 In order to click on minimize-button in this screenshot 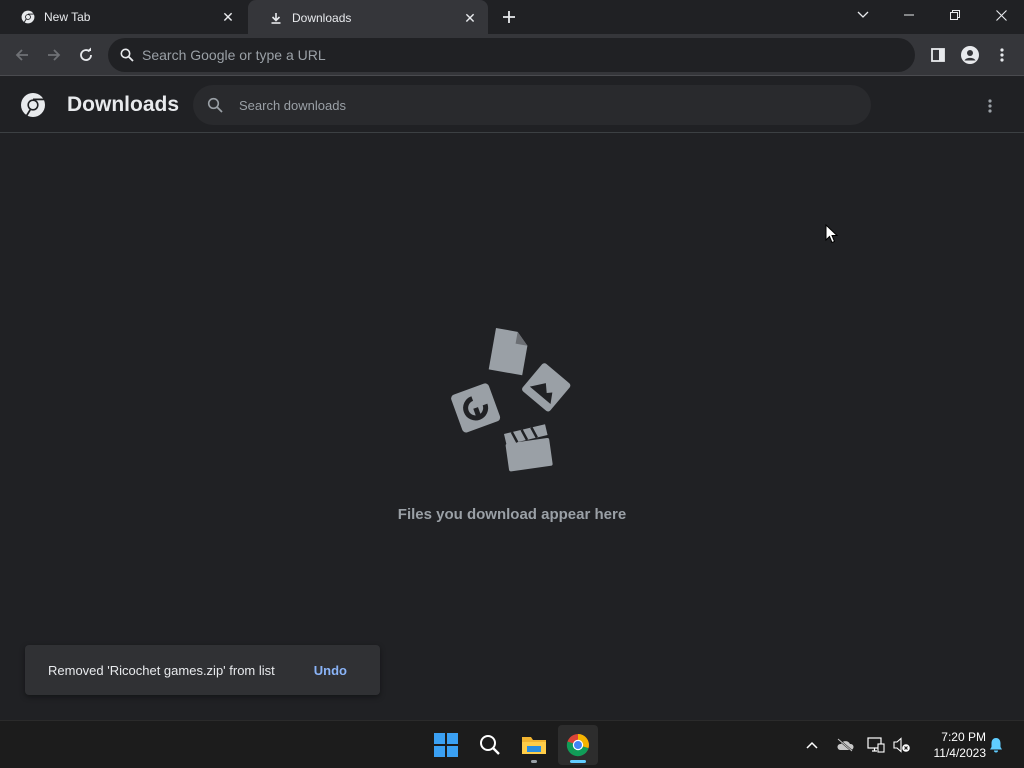, I will do `click(909, 15)`.